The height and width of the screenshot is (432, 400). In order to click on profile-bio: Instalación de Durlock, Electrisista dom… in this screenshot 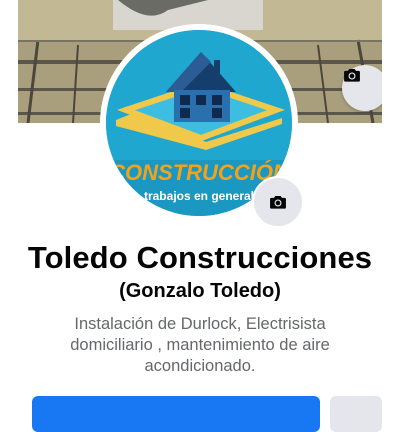, I will do `click(200, 345)`.